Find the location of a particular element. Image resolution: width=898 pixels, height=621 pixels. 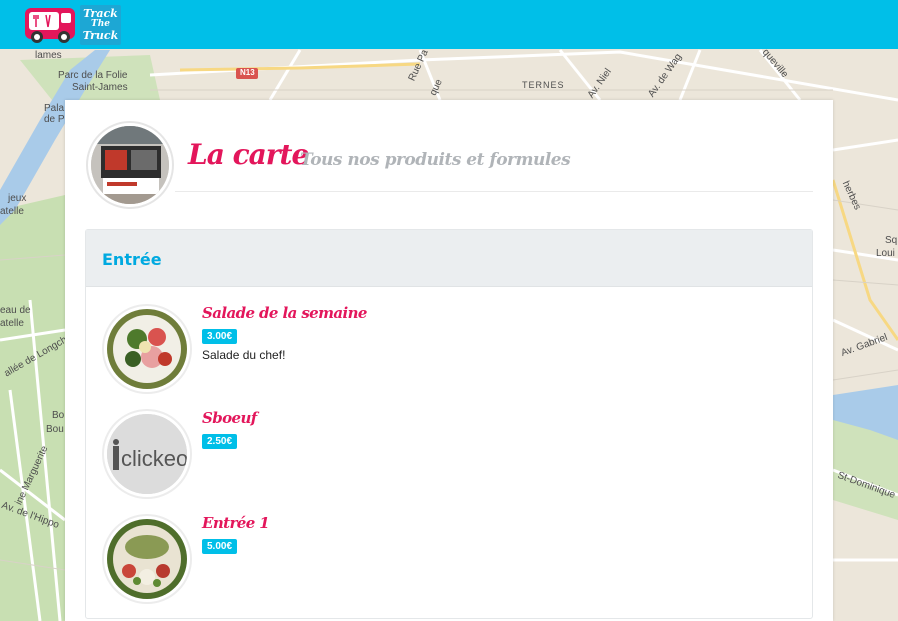

top-navbar: Track The Truck is located at coordinates (449, 24).